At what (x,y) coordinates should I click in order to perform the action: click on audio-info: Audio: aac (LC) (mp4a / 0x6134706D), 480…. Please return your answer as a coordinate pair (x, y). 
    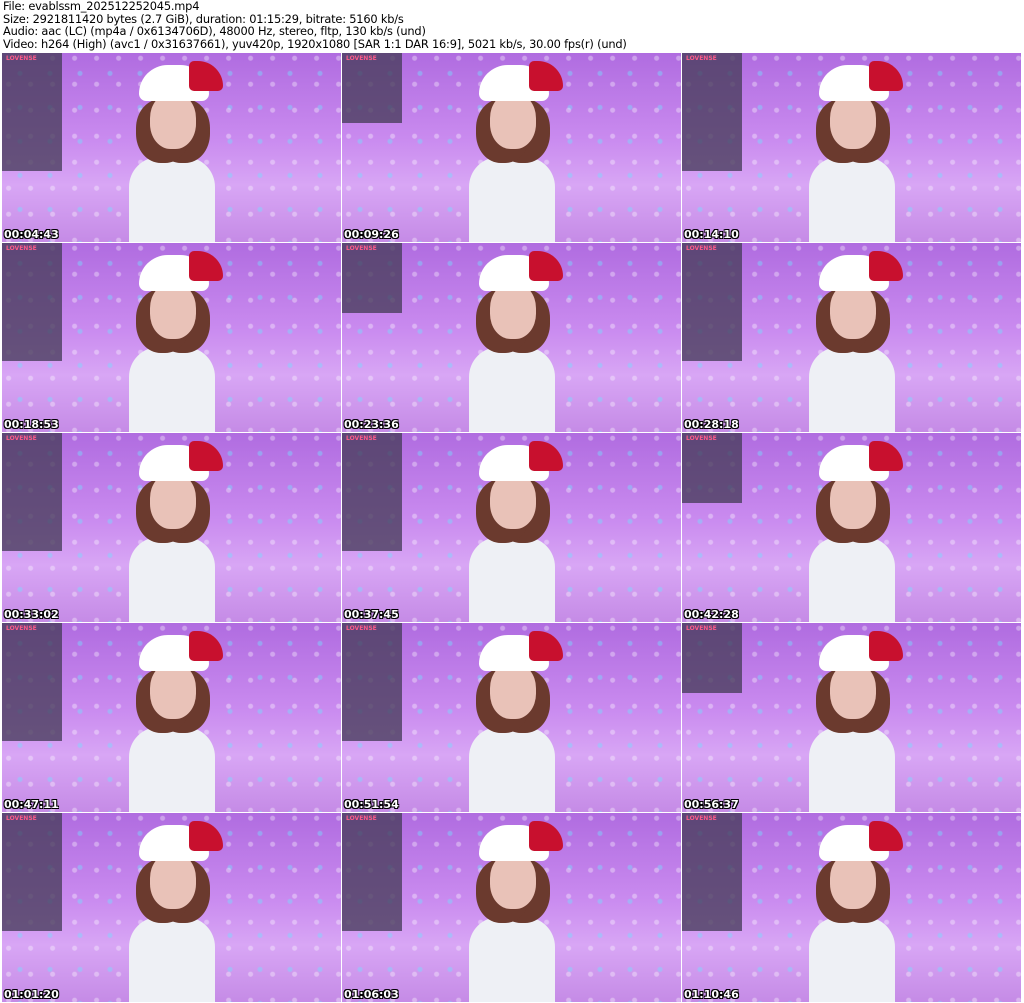
    Looking at the image, I should click on (214, 31).